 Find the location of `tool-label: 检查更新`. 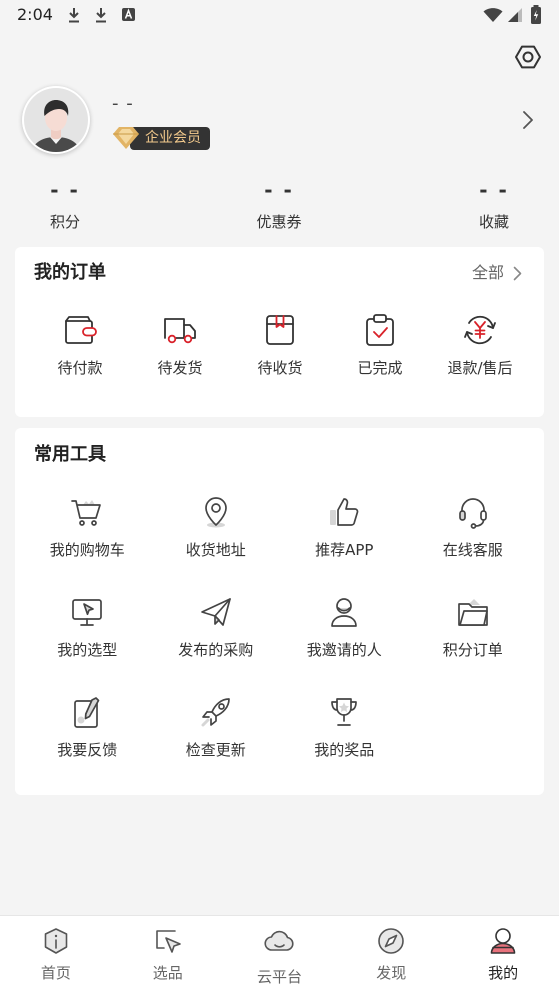

tool-label: 检查更新 is located at coordinates (215, 750).